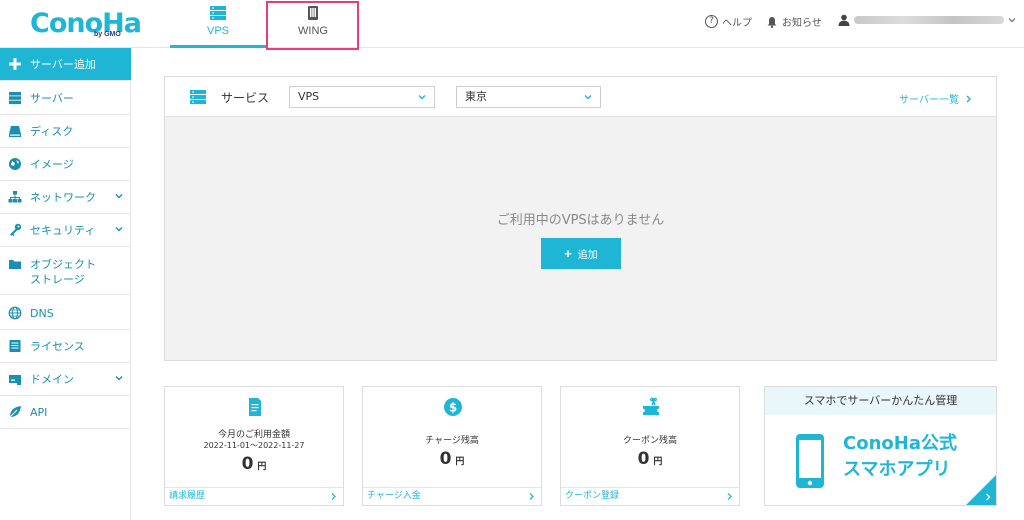  I want to click on plus-icon, so click(15, 64).